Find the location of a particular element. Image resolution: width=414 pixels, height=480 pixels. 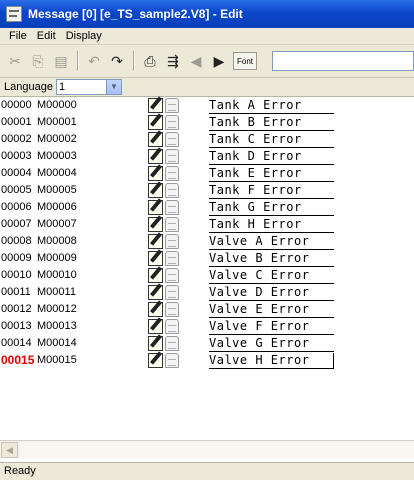

scroll-track is located at coordinates (217, 450).